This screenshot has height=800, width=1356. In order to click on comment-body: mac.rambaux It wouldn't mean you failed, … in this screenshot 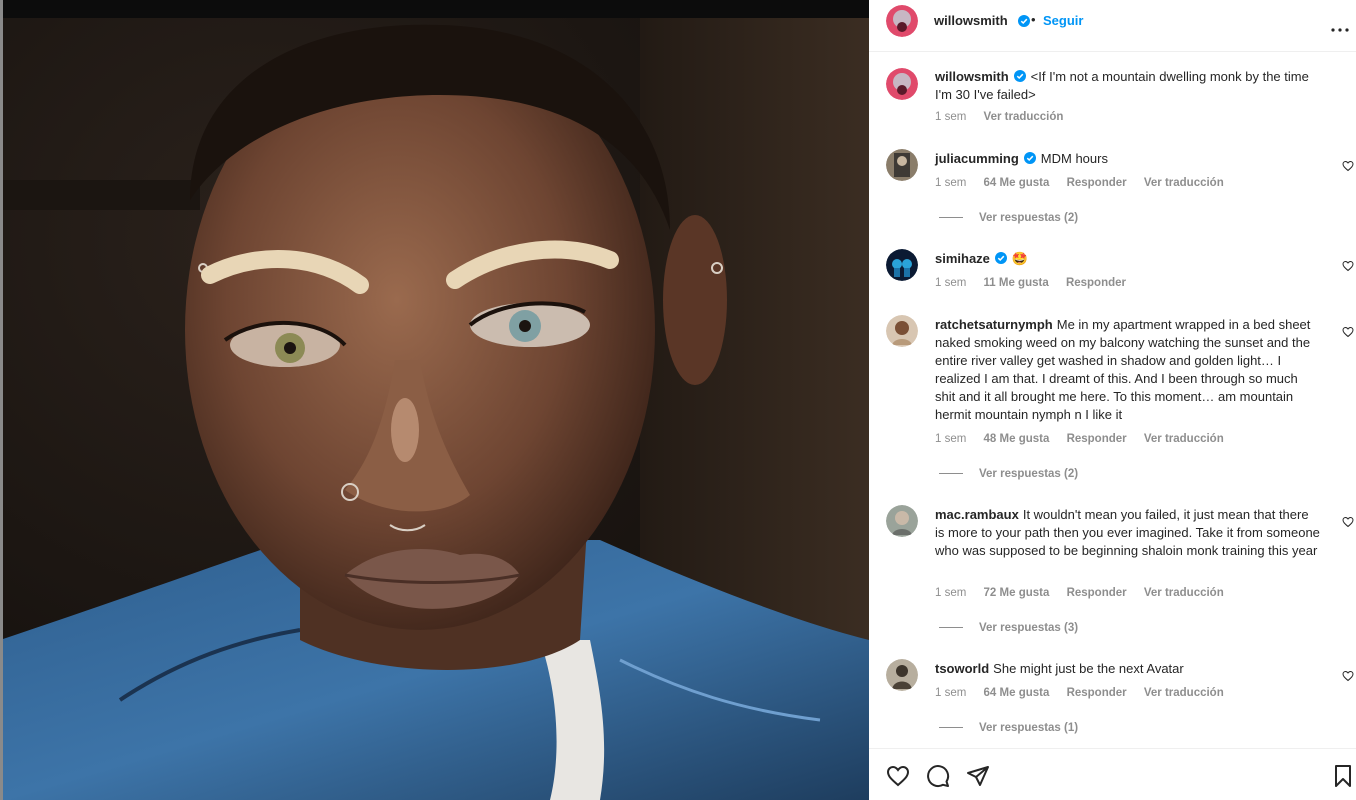, I will do `click(1127, 533)`.